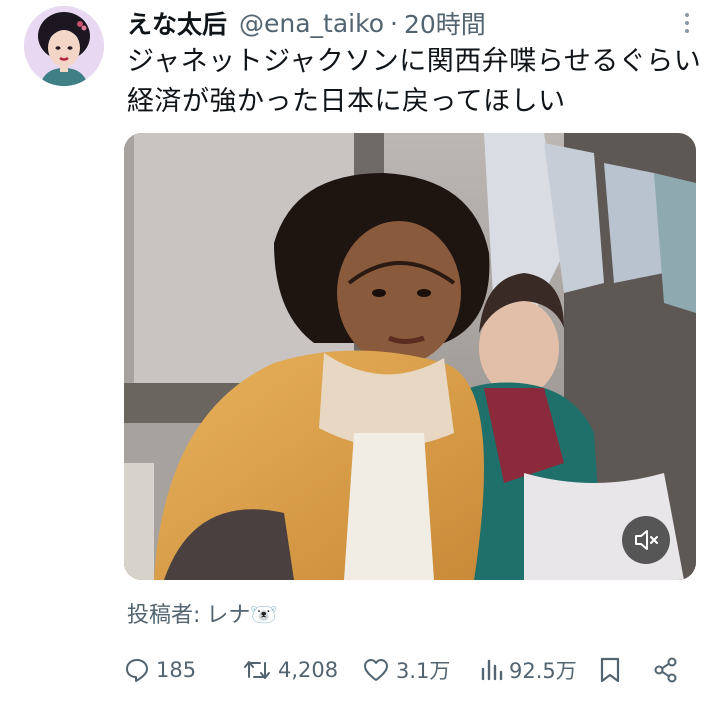 The image size is (720, 709). I want to click on bar-chart-icon, so click(491, 670).